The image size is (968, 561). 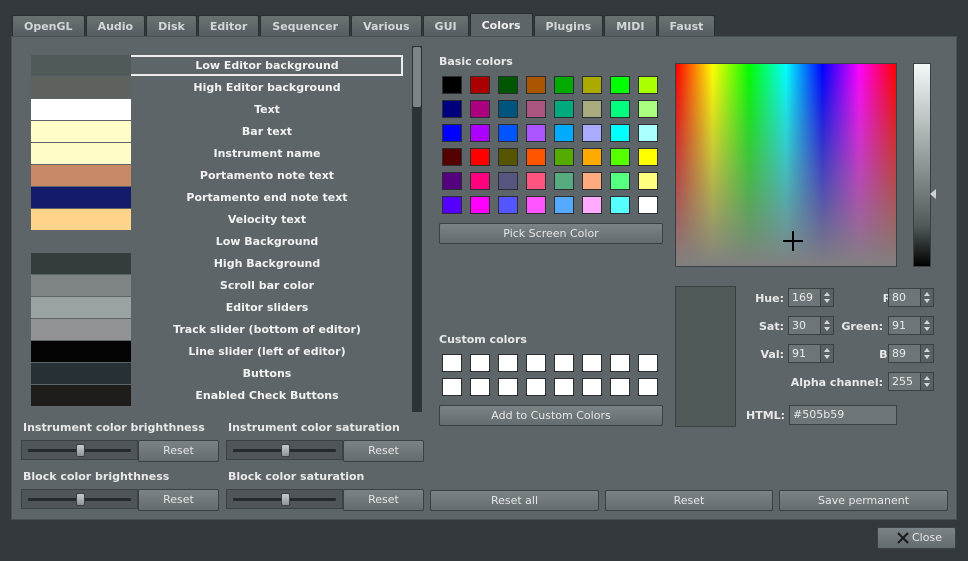 What do you see at coordinates (383, 451) in the screenshot?
I see `instrument-saturation-reset-button: Reset` at bounding box center [383, 451].